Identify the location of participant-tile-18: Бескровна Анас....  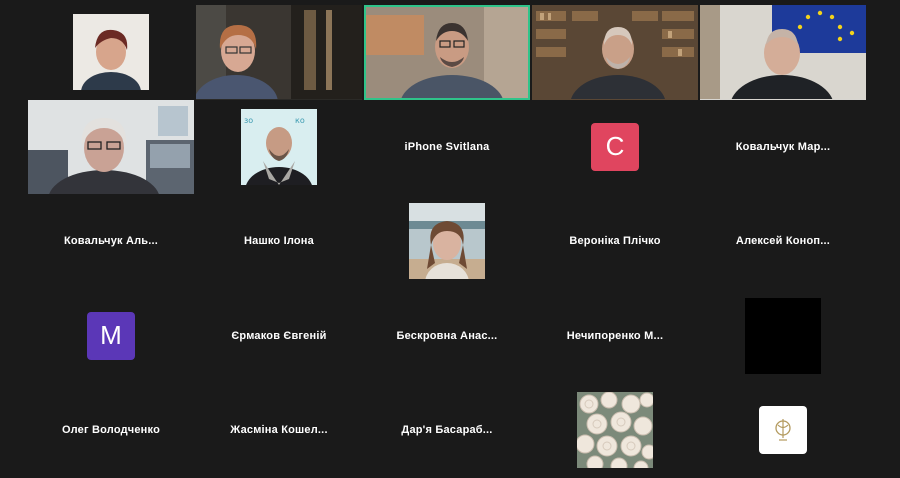
(447, 336).